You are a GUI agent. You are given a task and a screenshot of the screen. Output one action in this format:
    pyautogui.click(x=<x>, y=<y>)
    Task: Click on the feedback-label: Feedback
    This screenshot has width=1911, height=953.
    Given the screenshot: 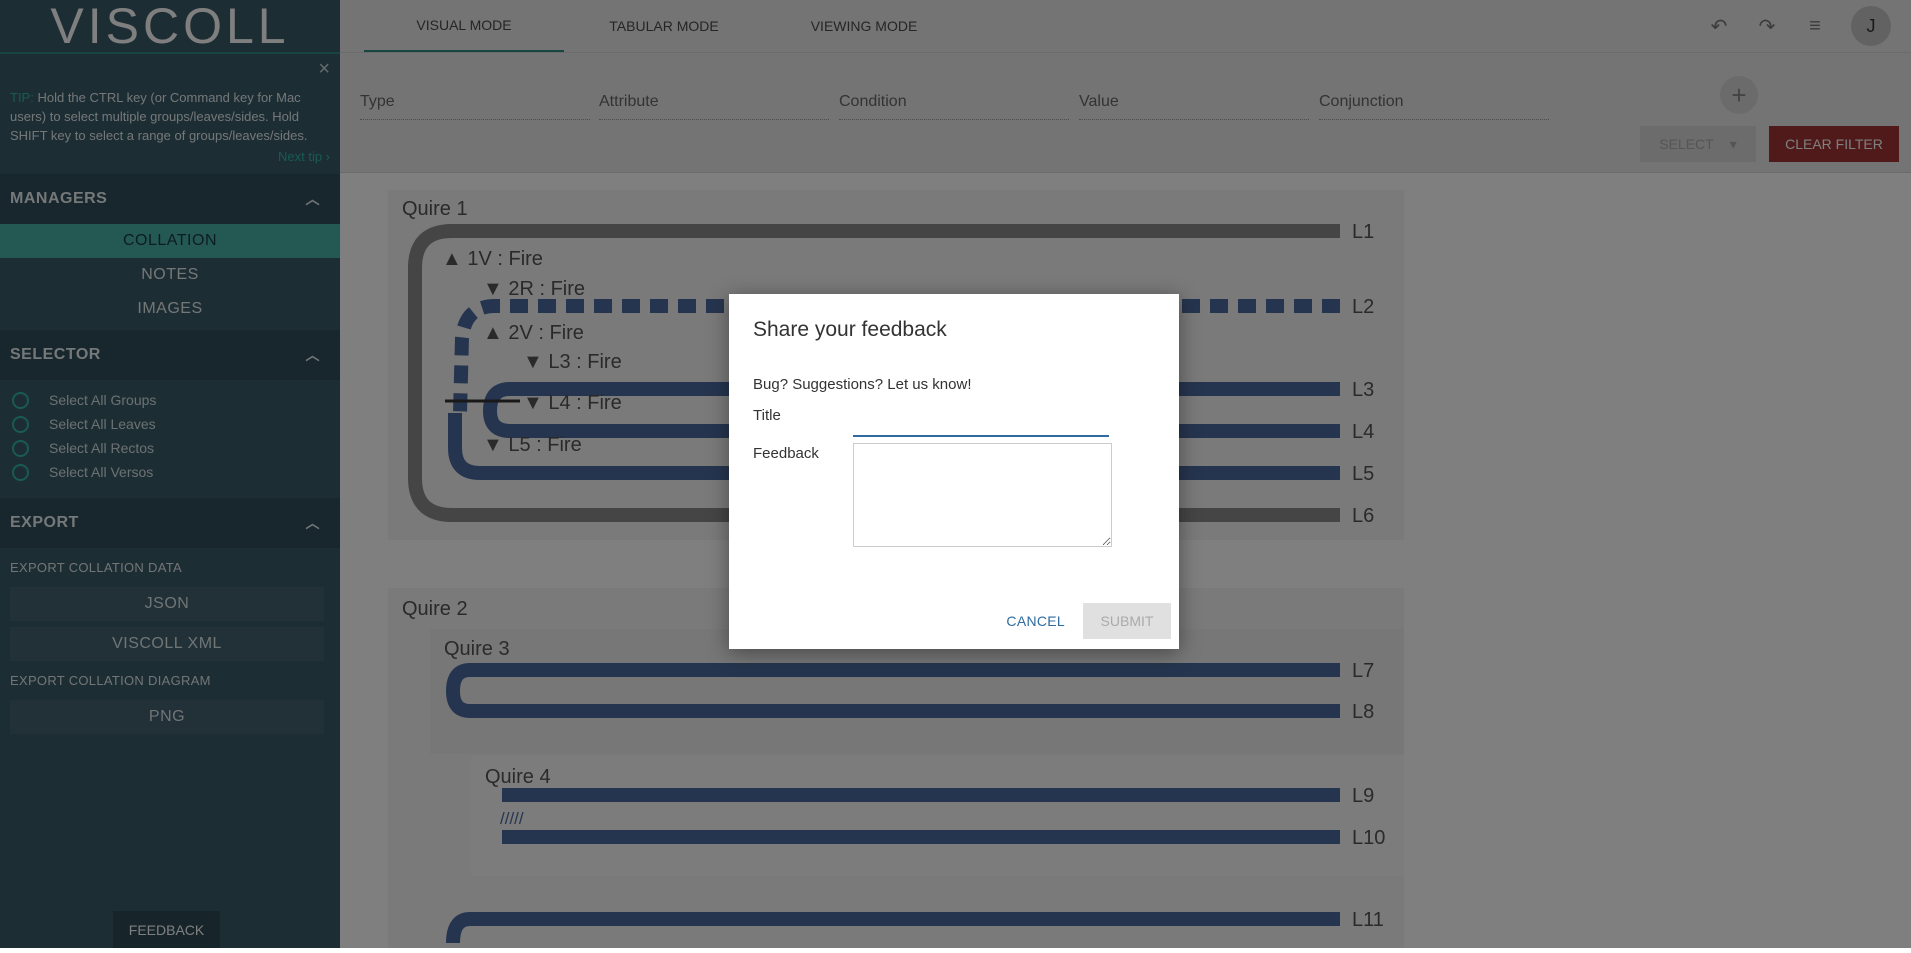 What is the action you would take?
    pyautogui.click(x=786, y=453)
    